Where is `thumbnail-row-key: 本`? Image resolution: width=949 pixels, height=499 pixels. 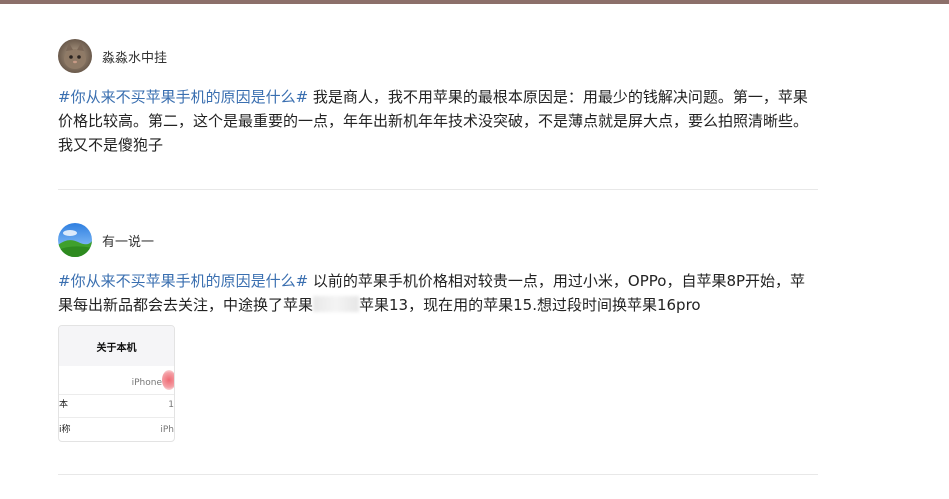
thumbnail-row-key: 本 is located at coordinates (64, 405).